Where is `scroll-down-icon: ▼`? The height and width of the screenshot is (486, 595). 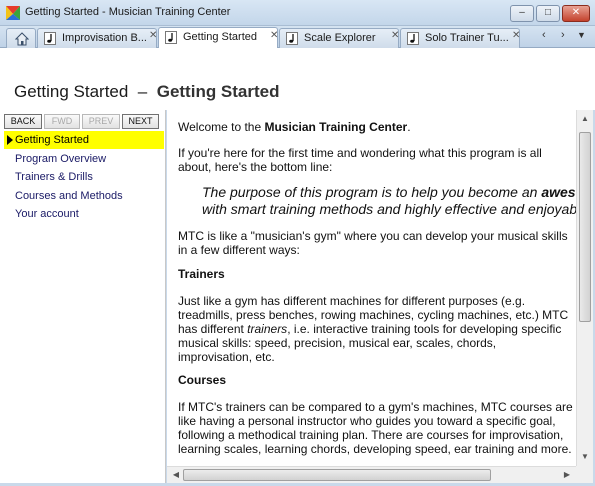 scroll-down-icon: ▼ is located at coordinates (585, 456).